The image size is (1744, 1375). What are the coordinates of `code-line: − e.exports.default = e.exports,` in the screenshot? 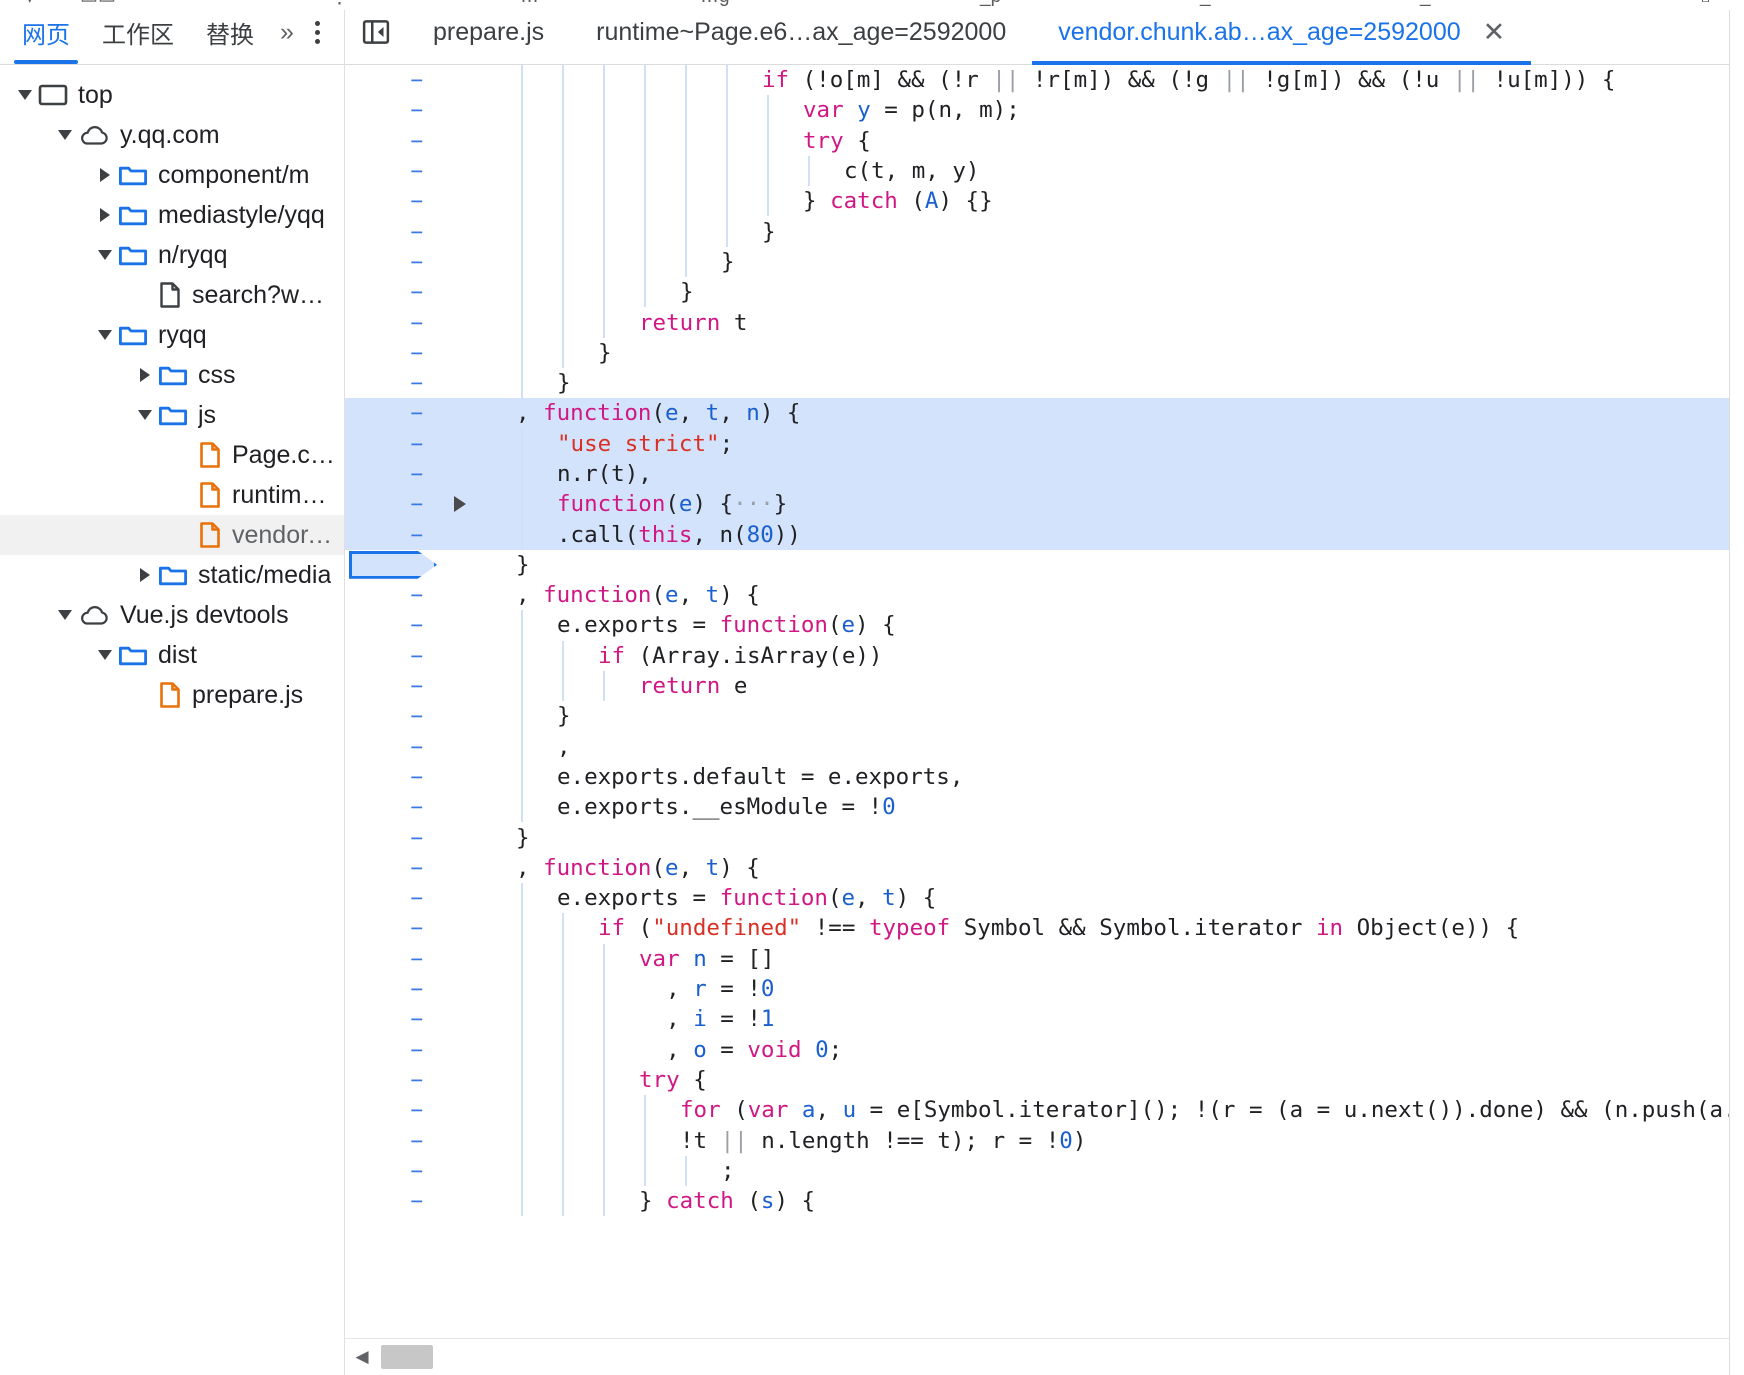 It's located at (1044, 777).